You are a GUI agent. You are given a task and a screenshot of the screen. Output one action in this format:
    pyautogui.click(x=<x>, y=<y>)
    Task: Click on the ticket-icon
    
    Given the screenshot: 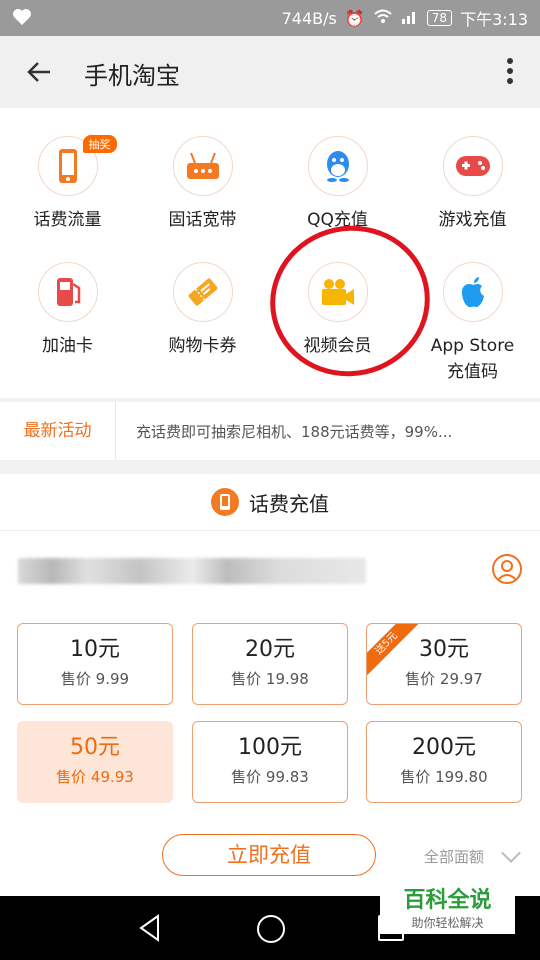 What is the action you would take?
    pyautogui.click(x=202, y=292)
    